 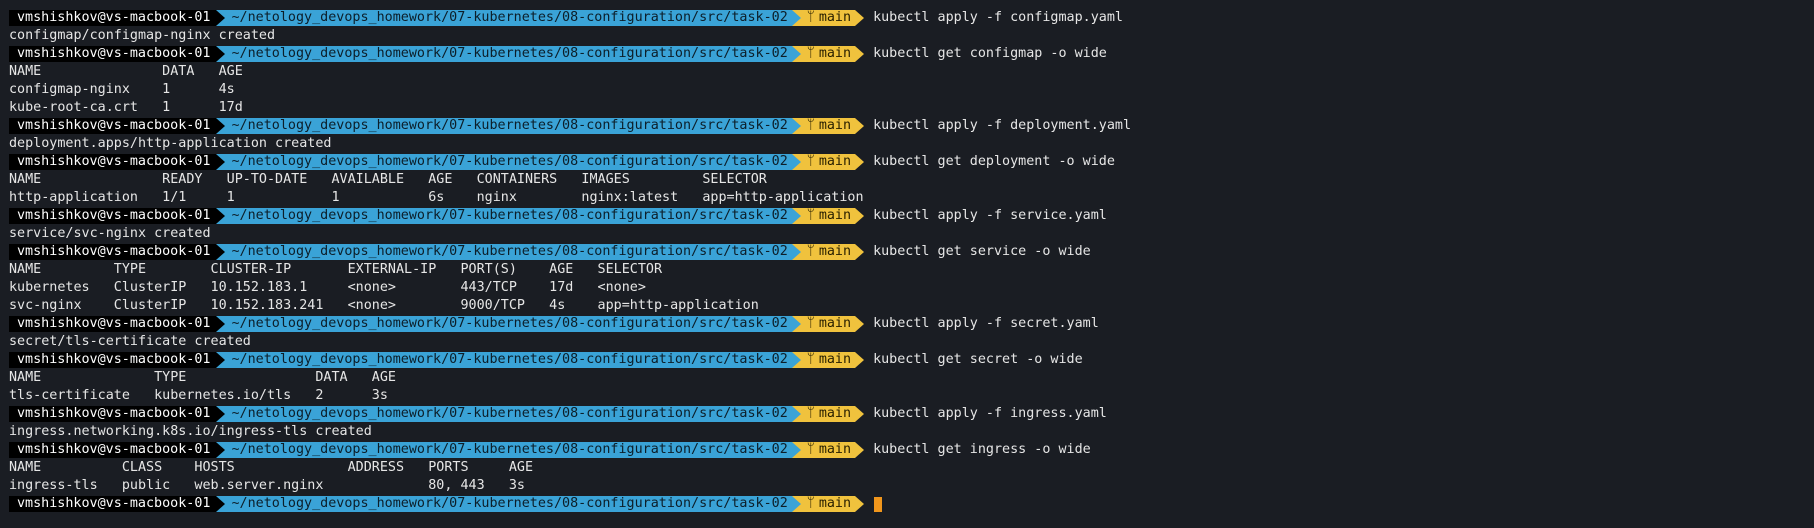 What do you see at coordinates (198, 395) in the screenshot?
I see `output-line: tls-certificate kubernetes.io/tls 2 3s` at bounding box center [198, 395].